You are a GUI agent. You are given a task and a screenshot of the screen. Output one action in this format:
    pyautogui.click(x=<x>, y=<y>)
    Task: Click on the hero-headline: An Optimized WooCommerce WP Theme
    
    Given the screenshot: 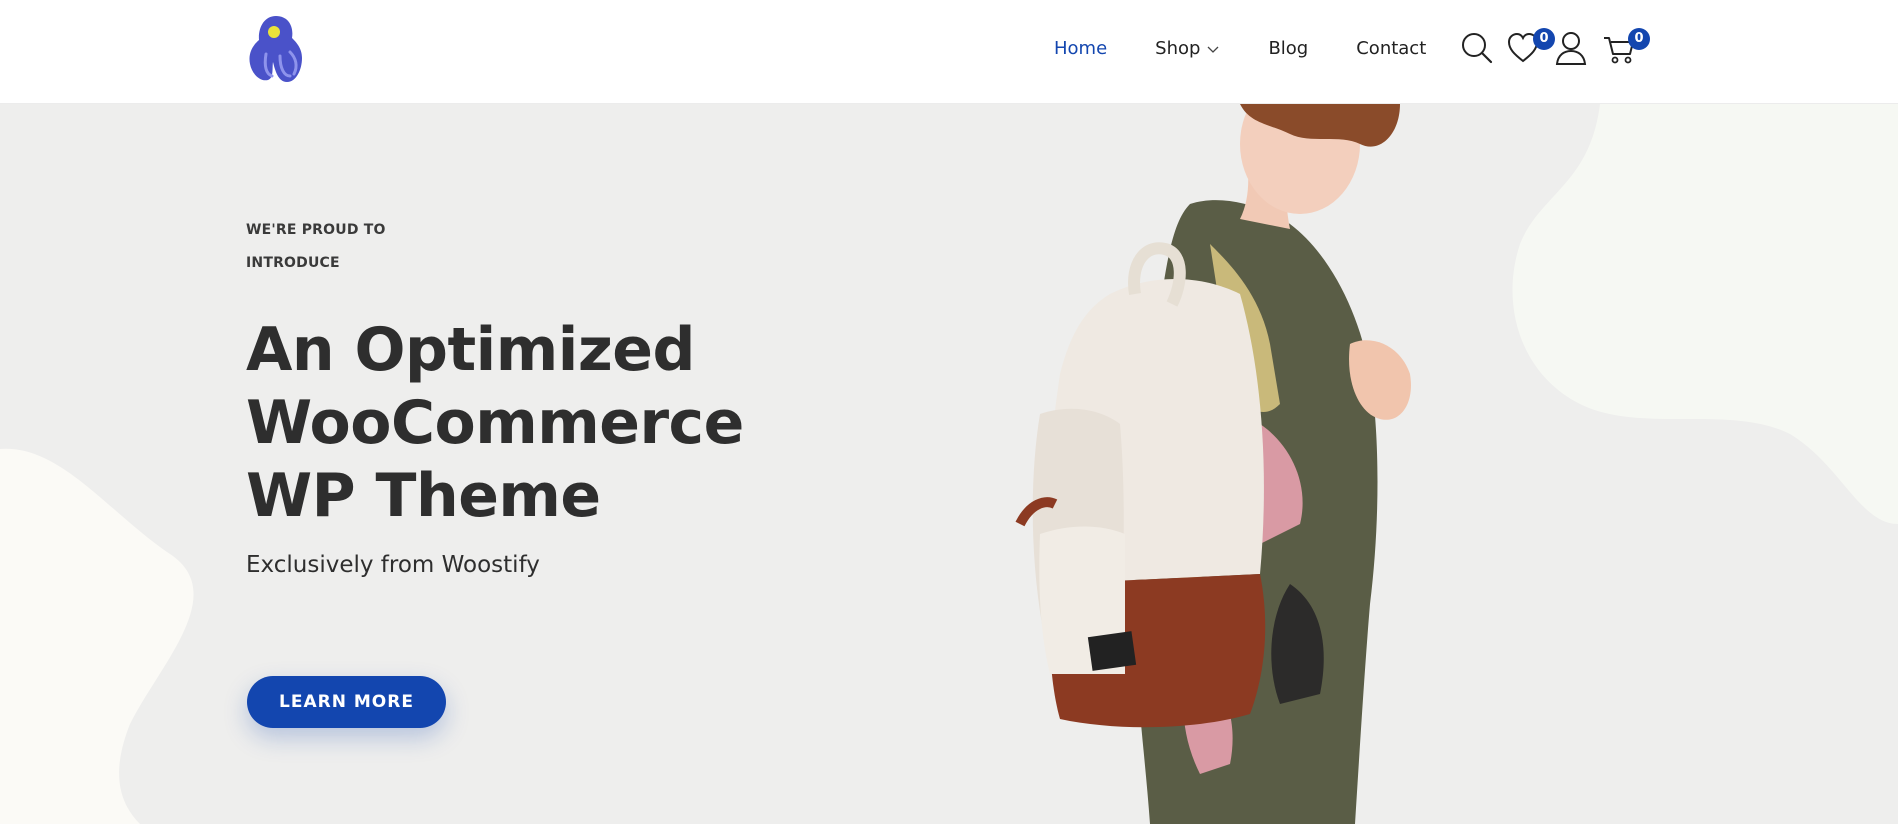 What is the action you would take?
    pyautogui.click(x=526, y=423)
    